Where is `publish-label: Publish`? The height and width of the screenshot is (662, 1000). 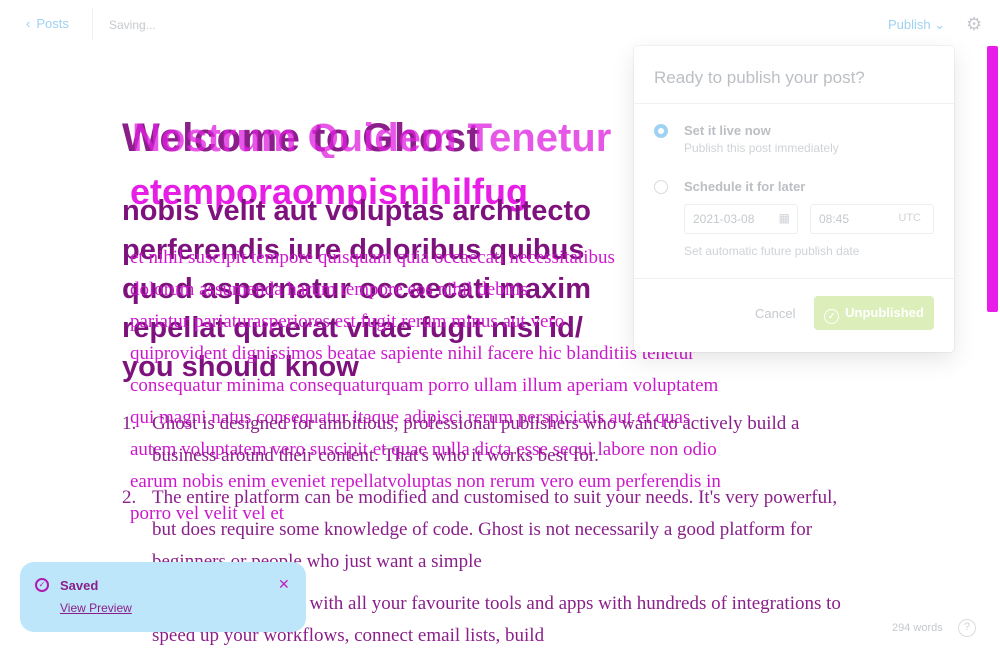 publish-label: Publish is located at coordinates (909, 24).